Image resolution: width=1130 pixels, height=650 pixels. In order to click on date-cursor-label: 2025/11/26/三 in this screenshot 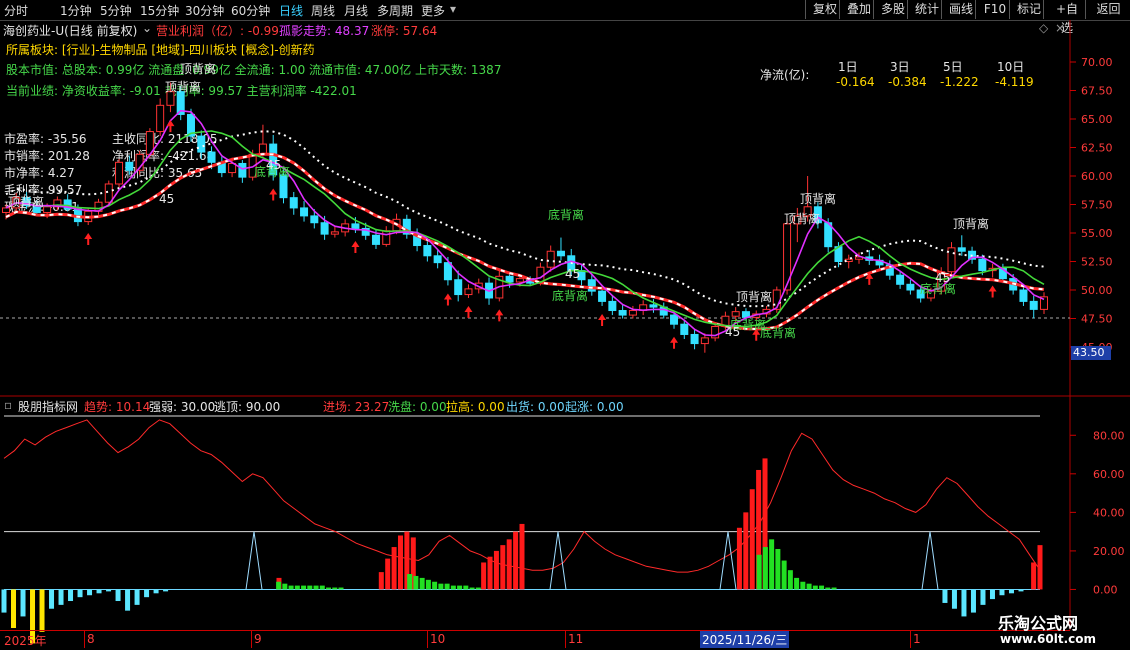, I will do `click(745, 639)`.